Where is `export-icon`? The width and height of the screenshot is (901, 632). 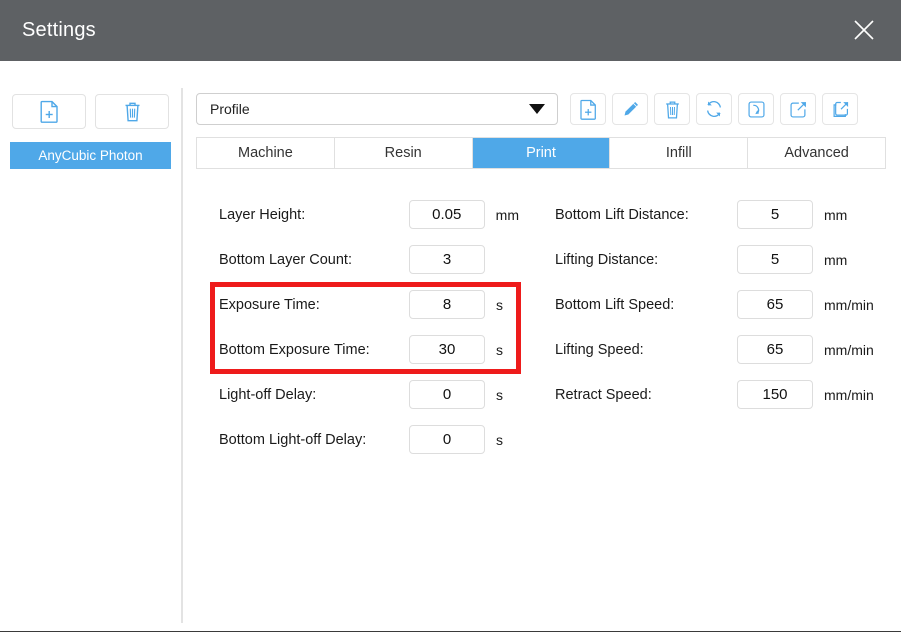
export-icon is located at coordinates (798, 109).